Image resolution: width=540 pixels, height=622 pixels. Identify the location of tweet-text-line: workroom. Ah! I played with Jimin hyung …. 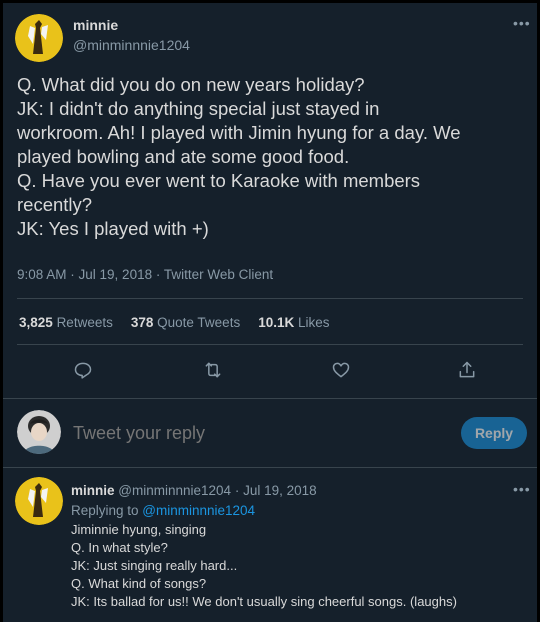
(239, 132).